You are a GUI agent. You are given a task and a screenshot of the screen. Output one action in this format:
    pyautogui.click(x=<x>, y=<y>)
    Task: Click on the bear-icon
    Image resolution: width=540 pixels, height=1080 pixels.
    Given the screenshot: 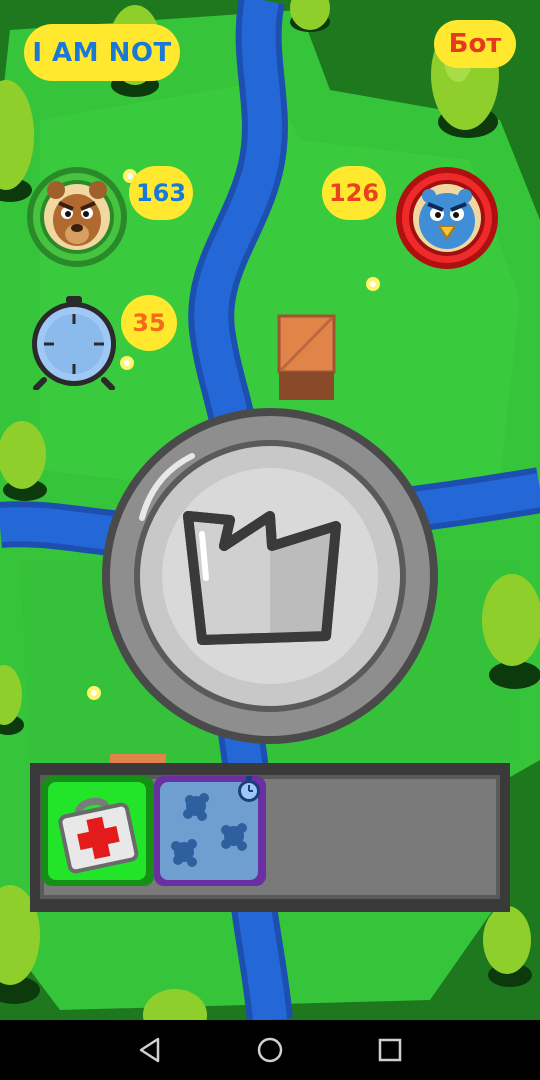 What is the action you would take?
    pyautogui.click(x=77, y=217)
    